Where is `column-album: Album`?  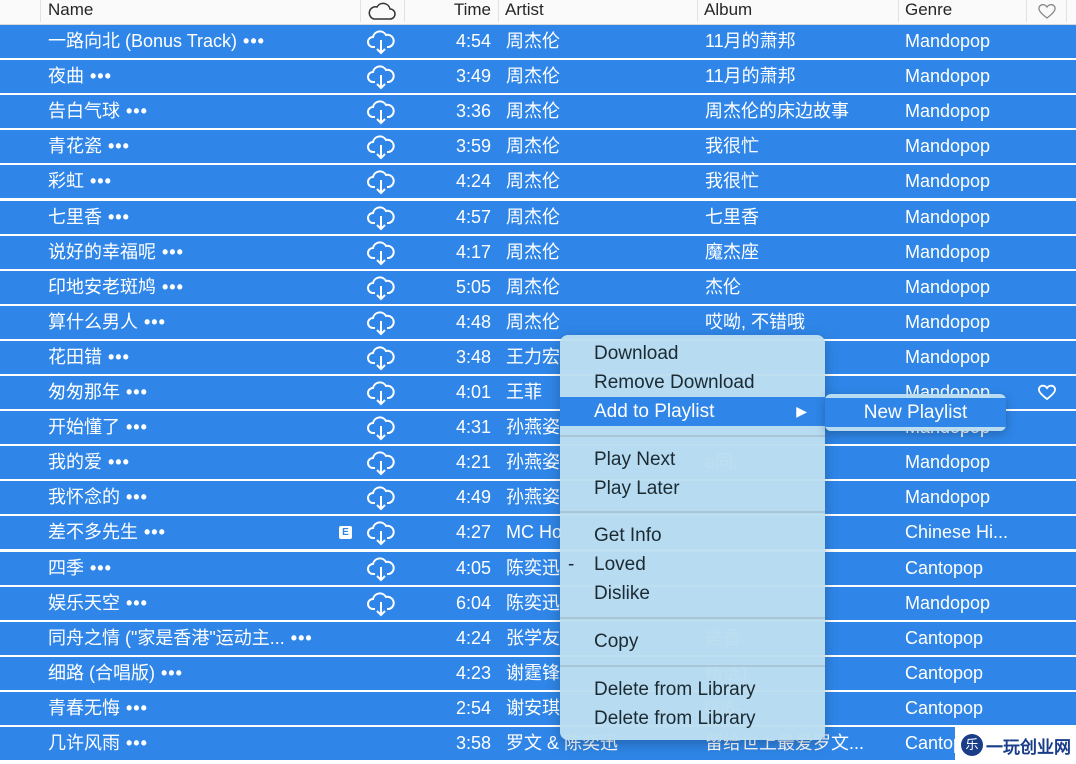 column-album: Album is located at coordinates (798, 12).